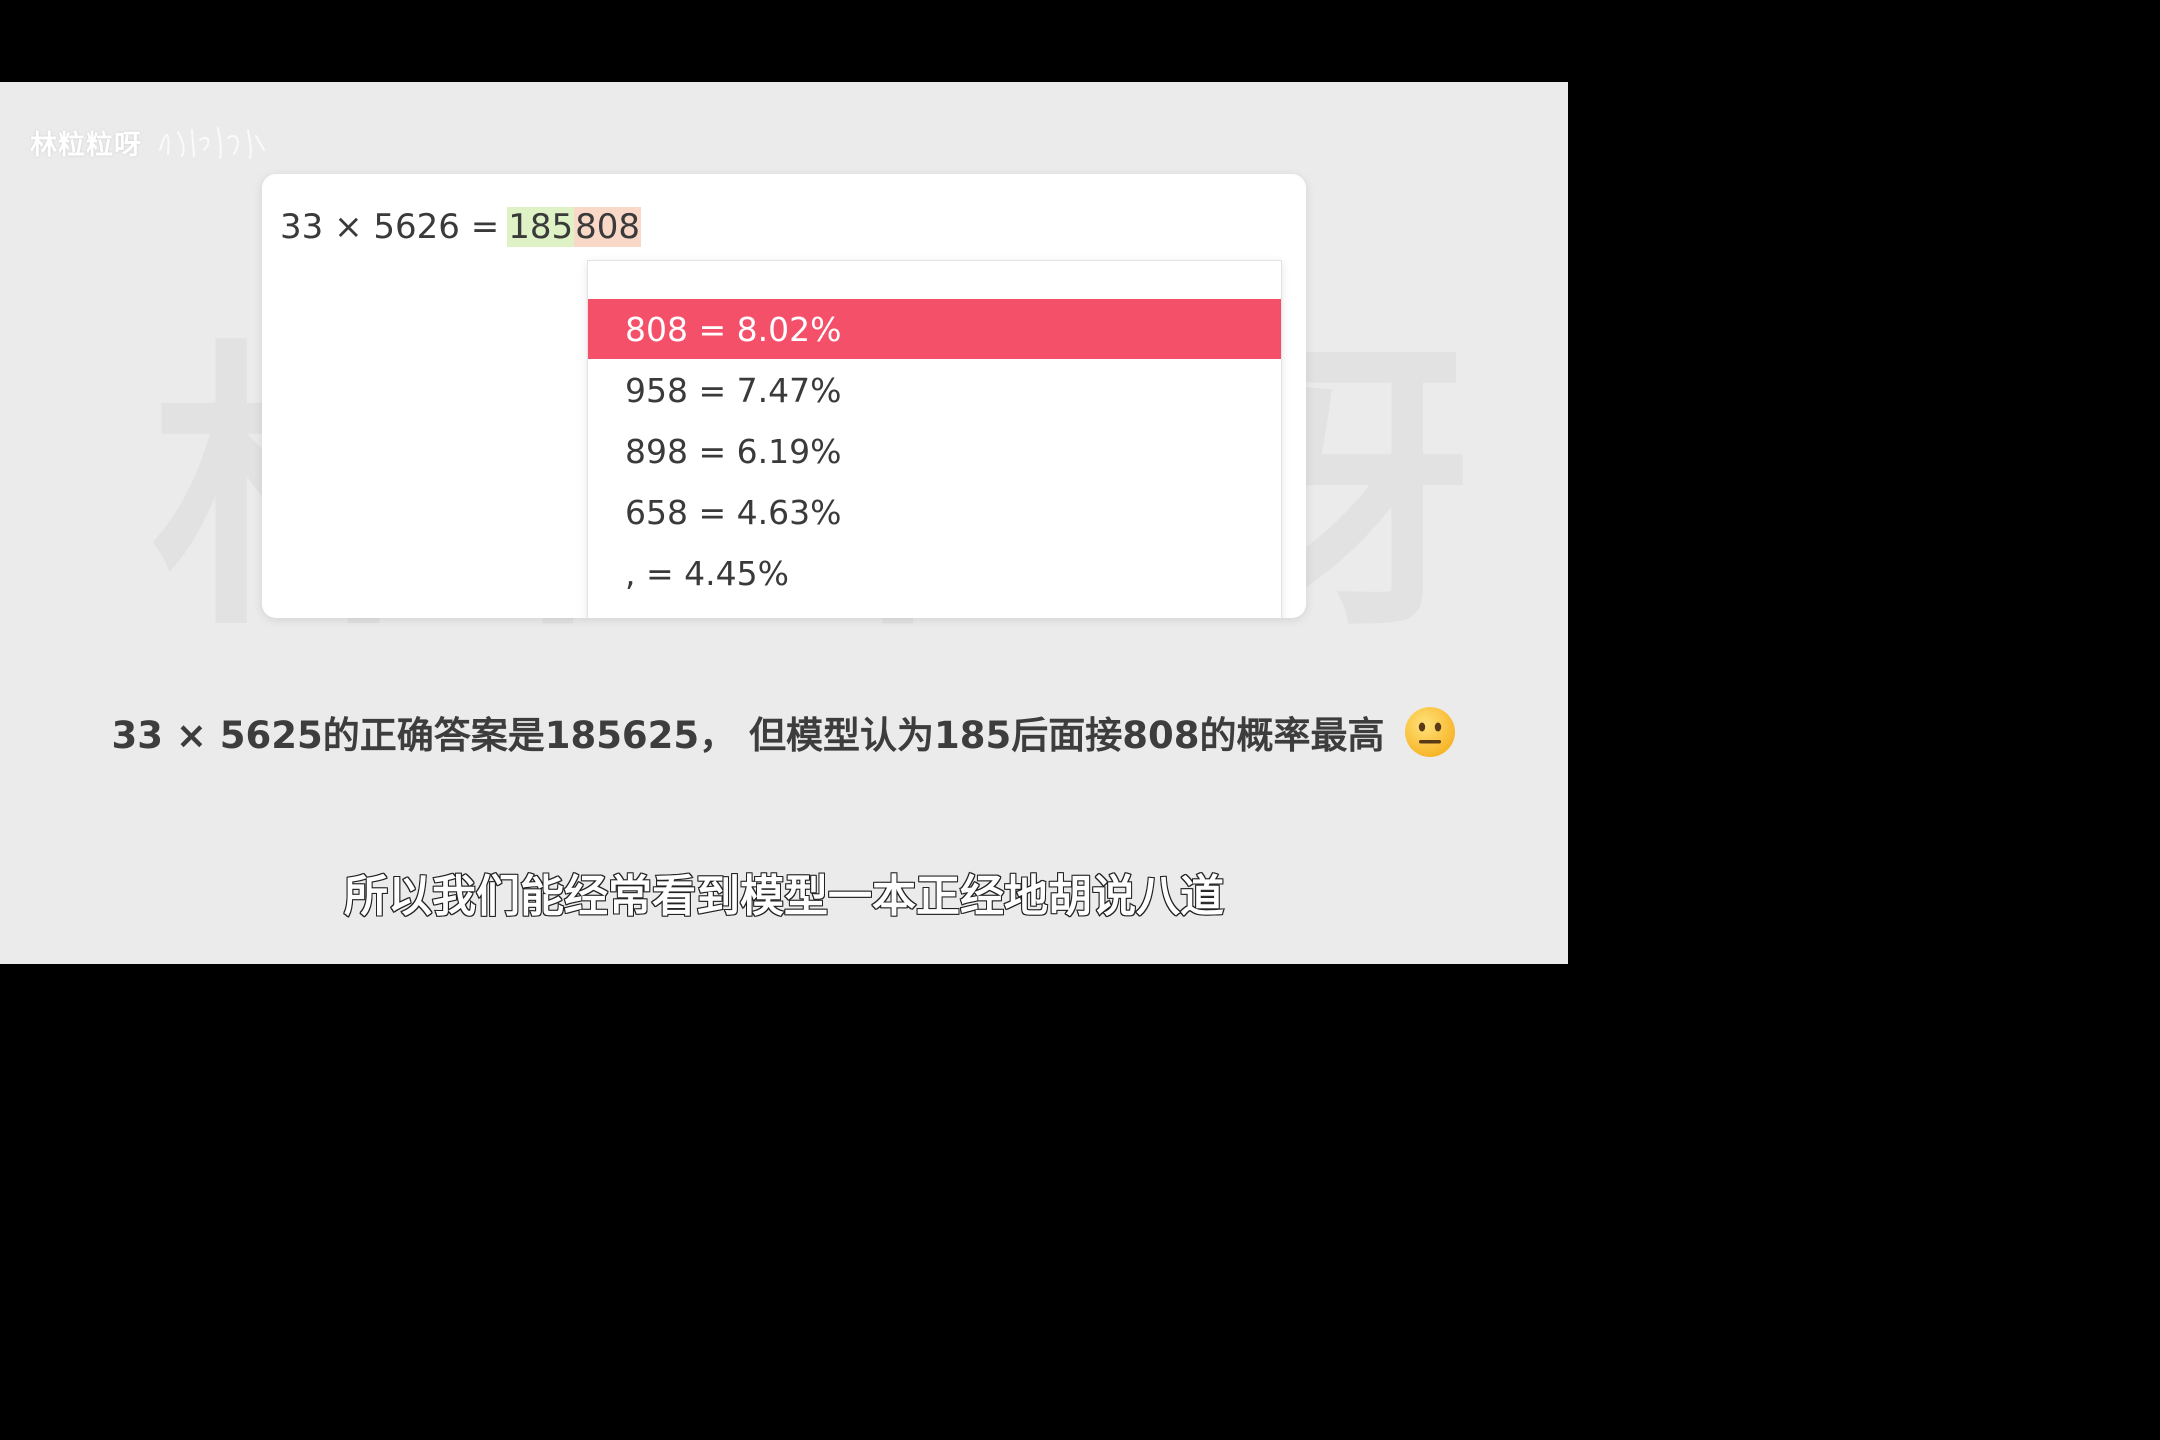  Describe the element at coordinates (151, 142) in the screenshot. I see `channel-watermark: 林粒粒呀` at that location.